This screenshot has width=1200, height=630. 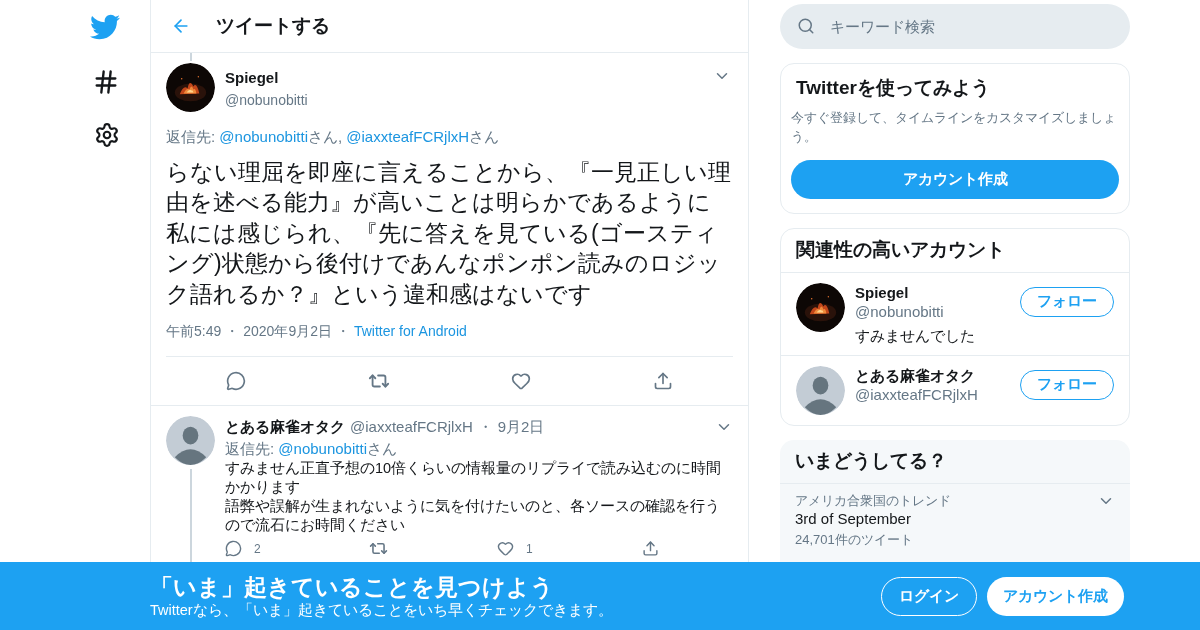 I want to click on reply-to-text: 返信先: @nobunobittiさん, @iaxxteafFCRjlxHさん, so click(x=333, y=137).